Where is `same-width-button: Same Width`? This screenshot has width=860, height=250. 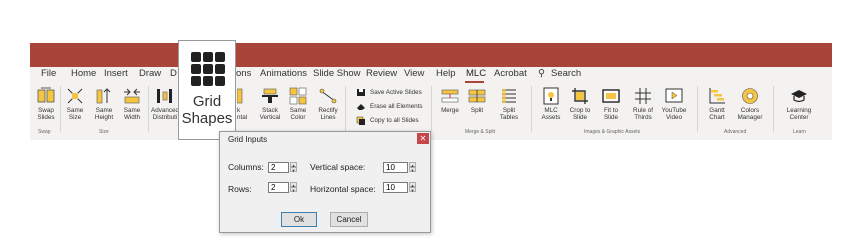 same-width-button: Same Width is located at coordinates (132, 104).